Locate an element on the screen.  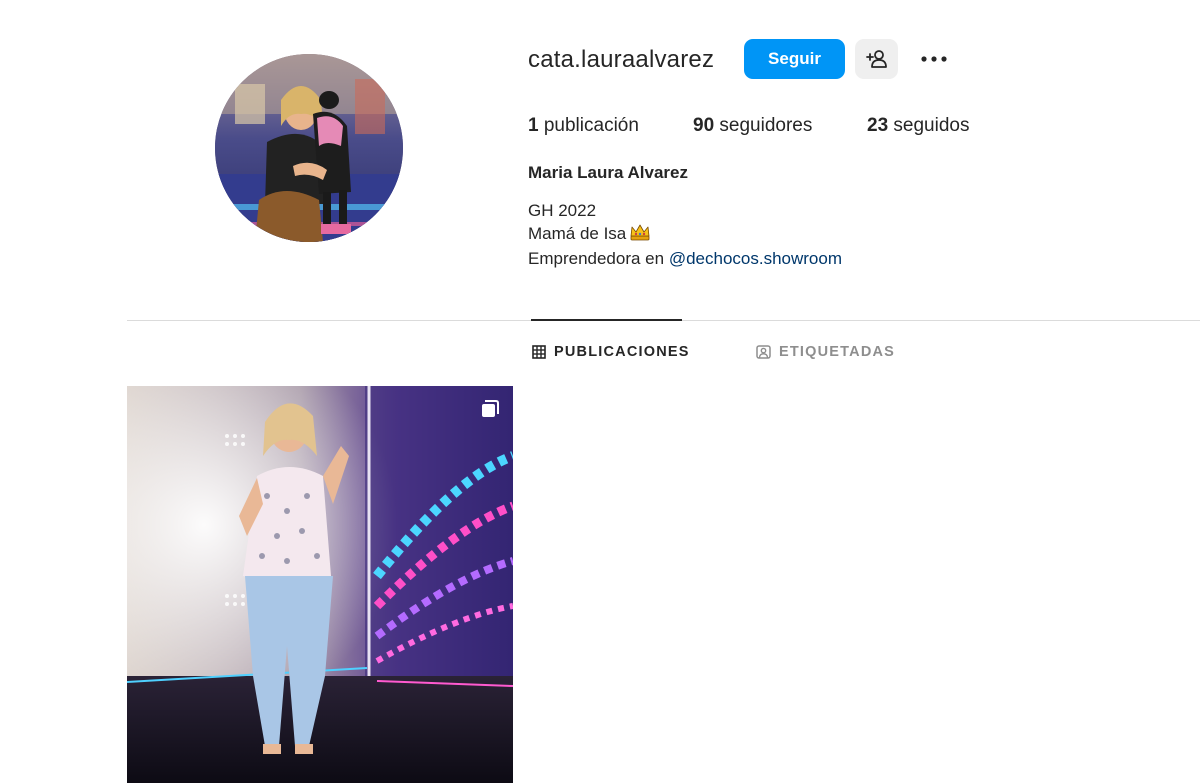
posts-label: publicación is located at coordinates (591, 125).